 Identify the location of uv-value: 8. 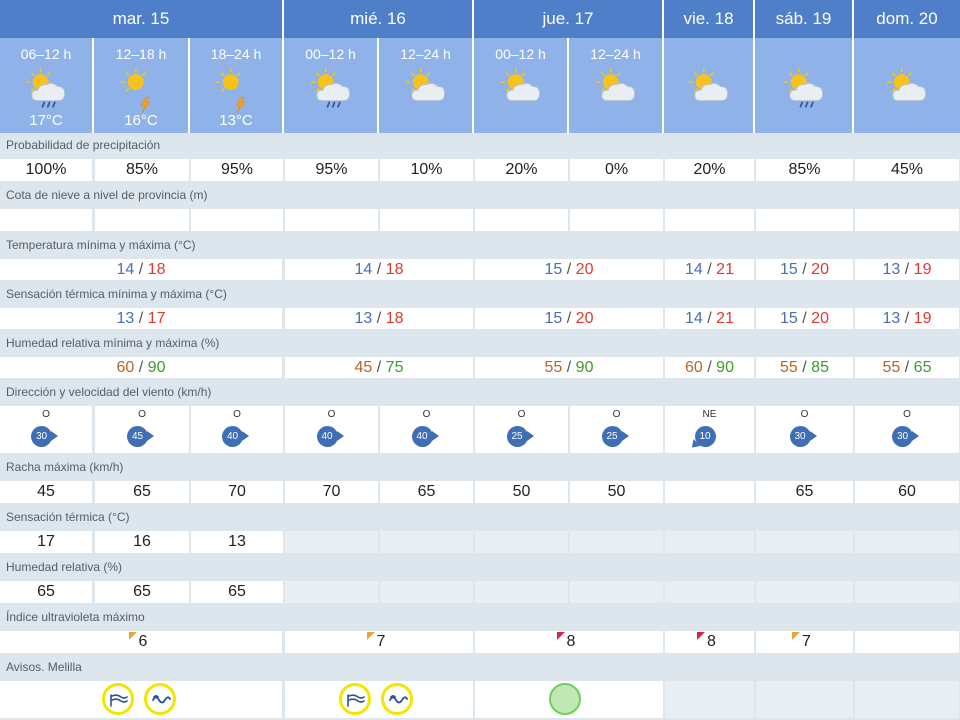
(711, 641).